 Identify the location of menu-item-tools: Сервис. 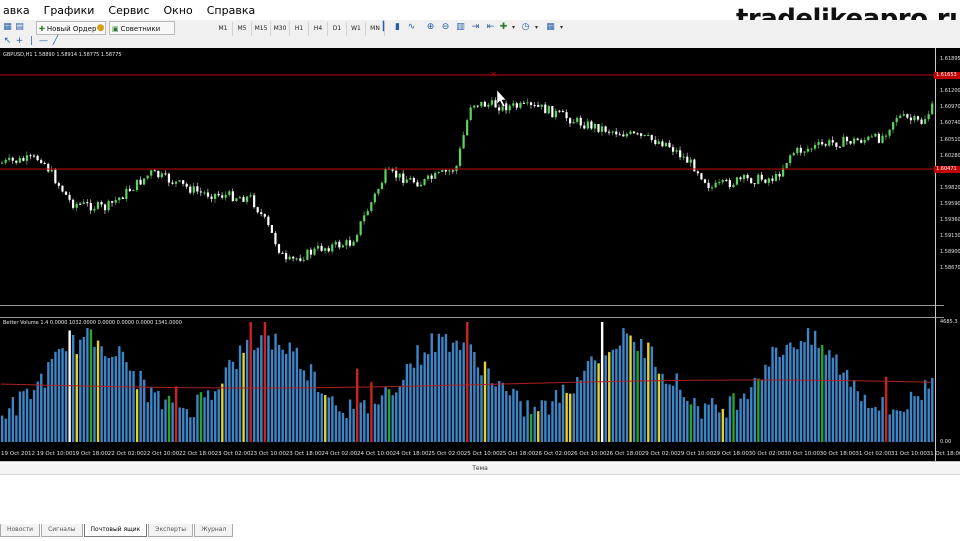
(128, 10).